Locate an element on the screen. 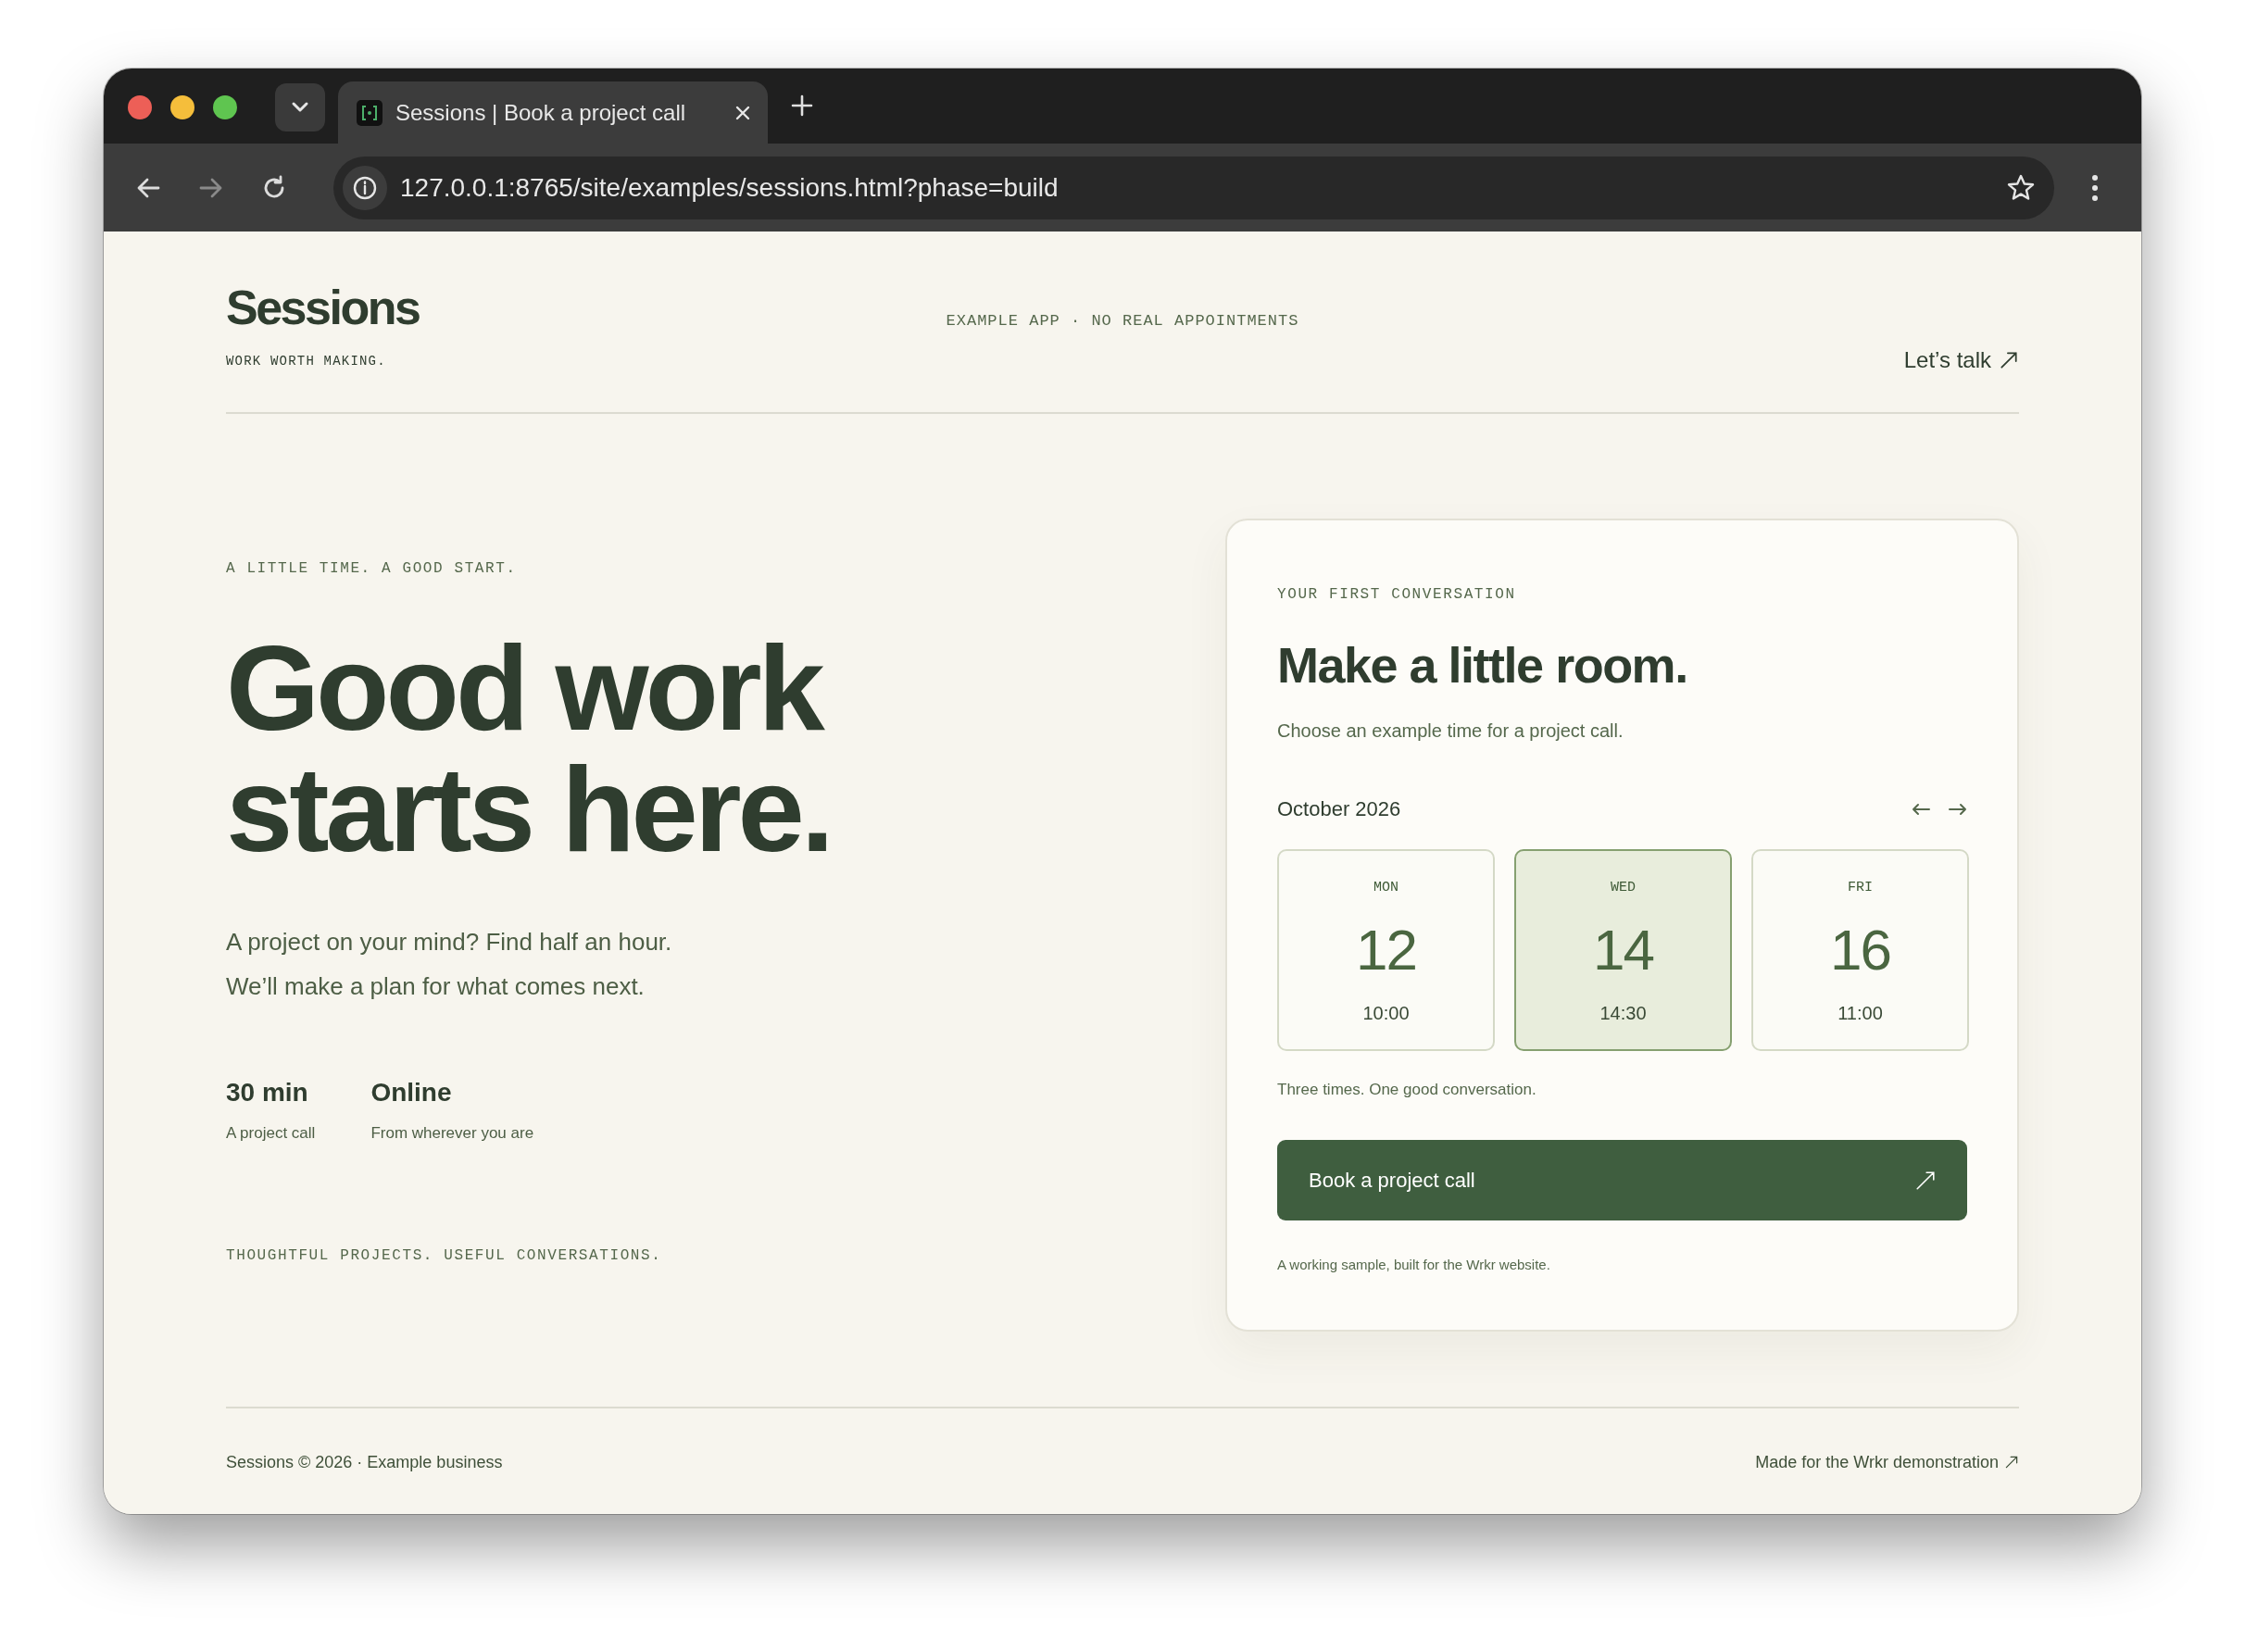 The width and height of the screenshot is (2245, 1652). tab-title: Sessions | Book a project call is located at coordinates (541, 112).